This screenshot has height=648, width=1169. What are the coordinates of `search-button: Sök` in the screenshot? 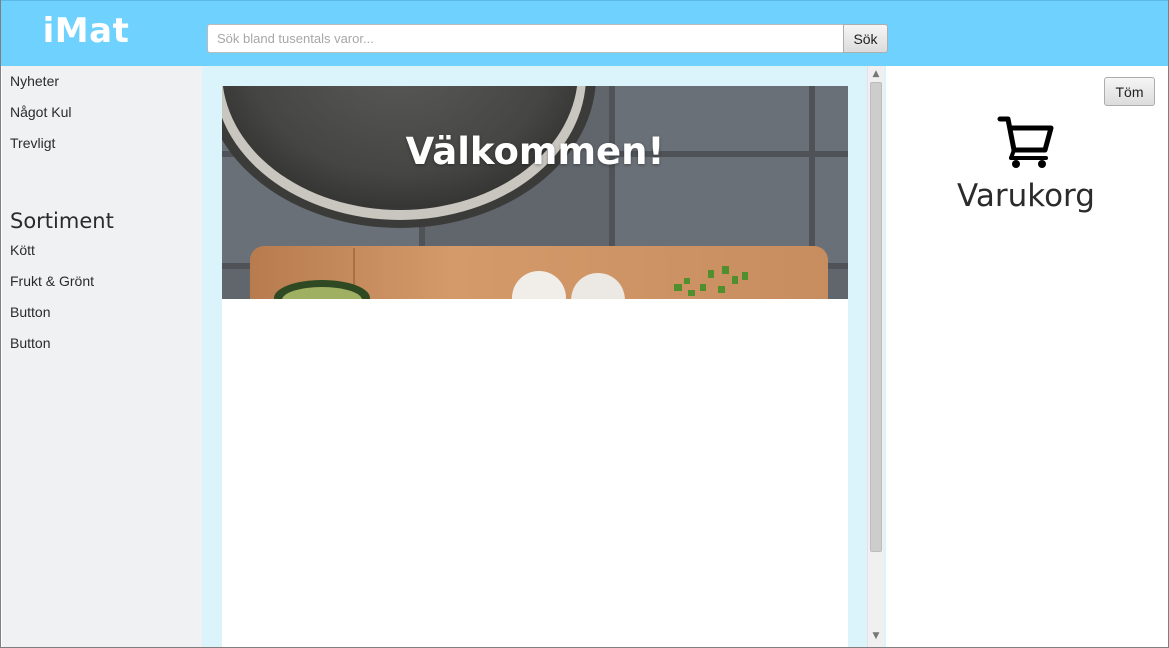 It's located at (865, 38).